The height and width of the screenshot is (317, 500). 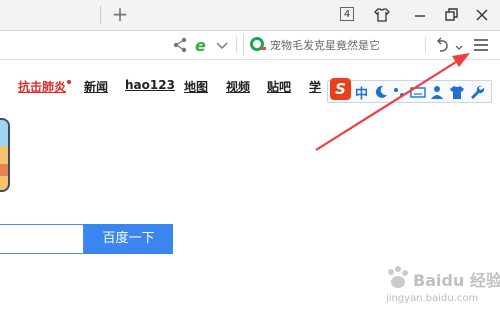 I want to click on svg-text: e, so click(x=200, y=45).